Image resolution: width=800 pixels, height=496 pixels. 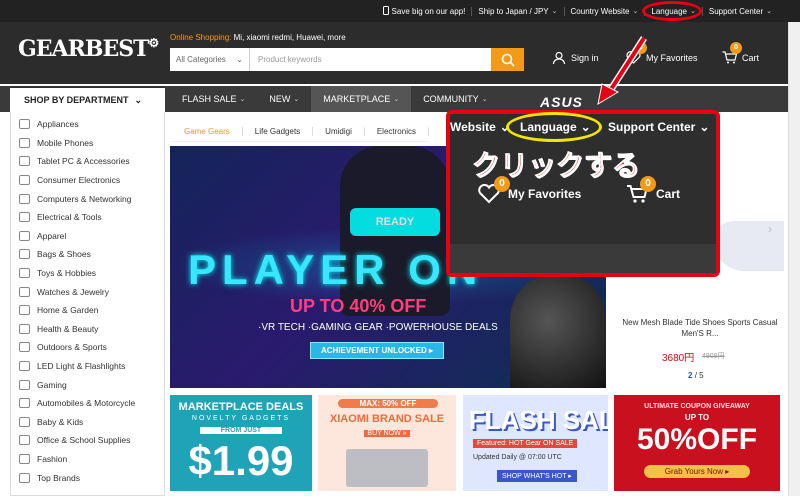 What do you see at coordinates (290, 59) in the screenshot?
I see `search-placeholder: Product keywords` at bounding box center [290, 59].